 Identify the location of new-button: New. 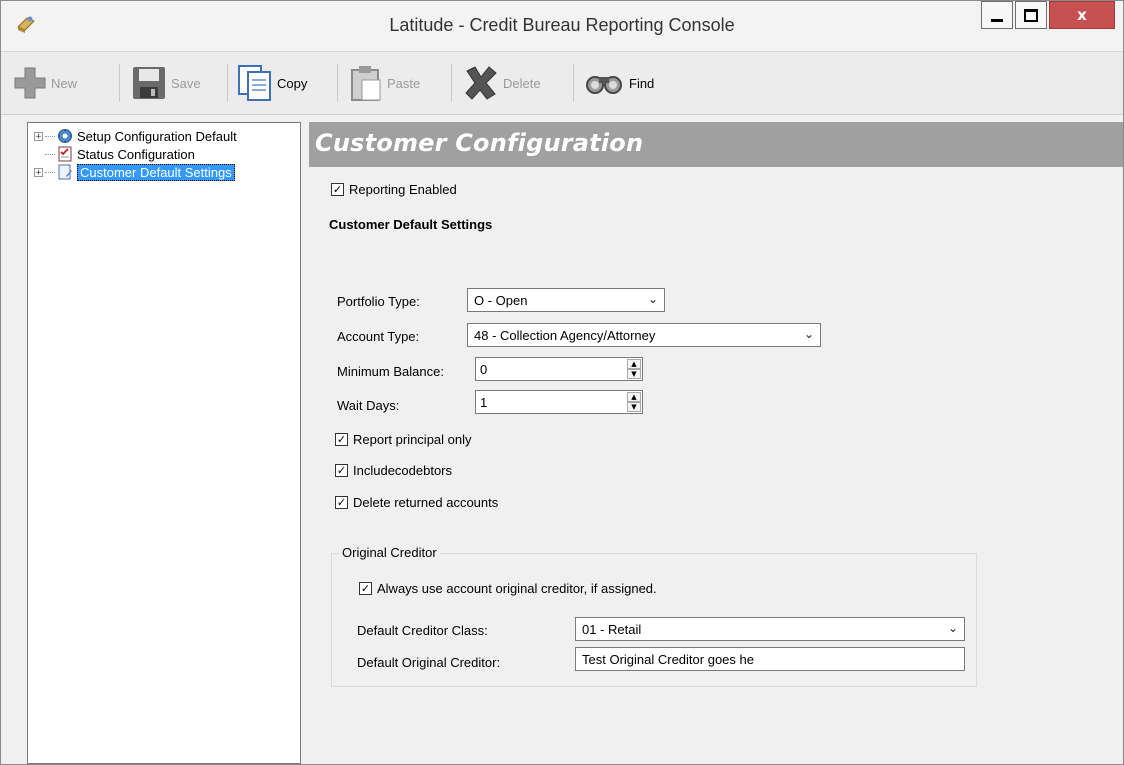
(45, 83).